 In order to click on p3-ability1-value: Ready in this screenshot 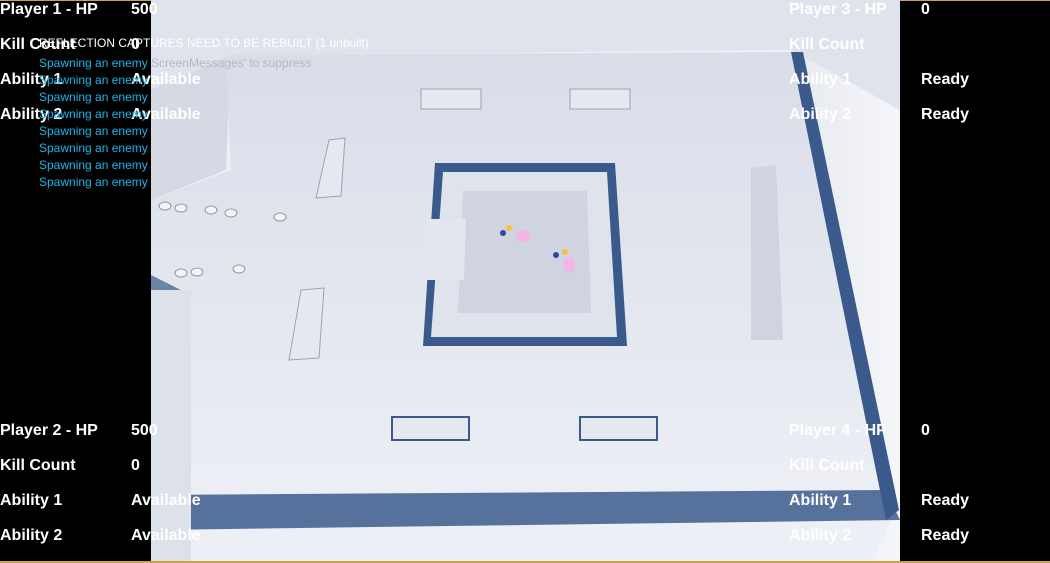, I will do `click(945, 79)`.